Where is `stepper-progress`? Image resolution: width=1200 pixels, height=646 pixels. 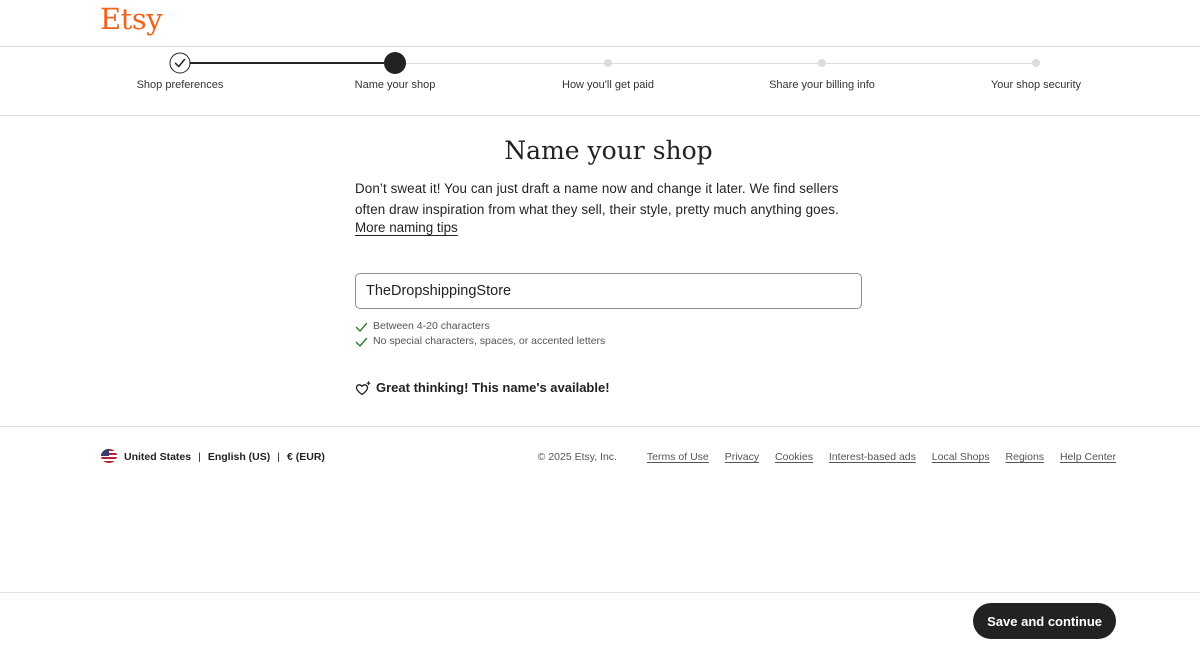 stepper-progress is located at coordinates (287, 63).